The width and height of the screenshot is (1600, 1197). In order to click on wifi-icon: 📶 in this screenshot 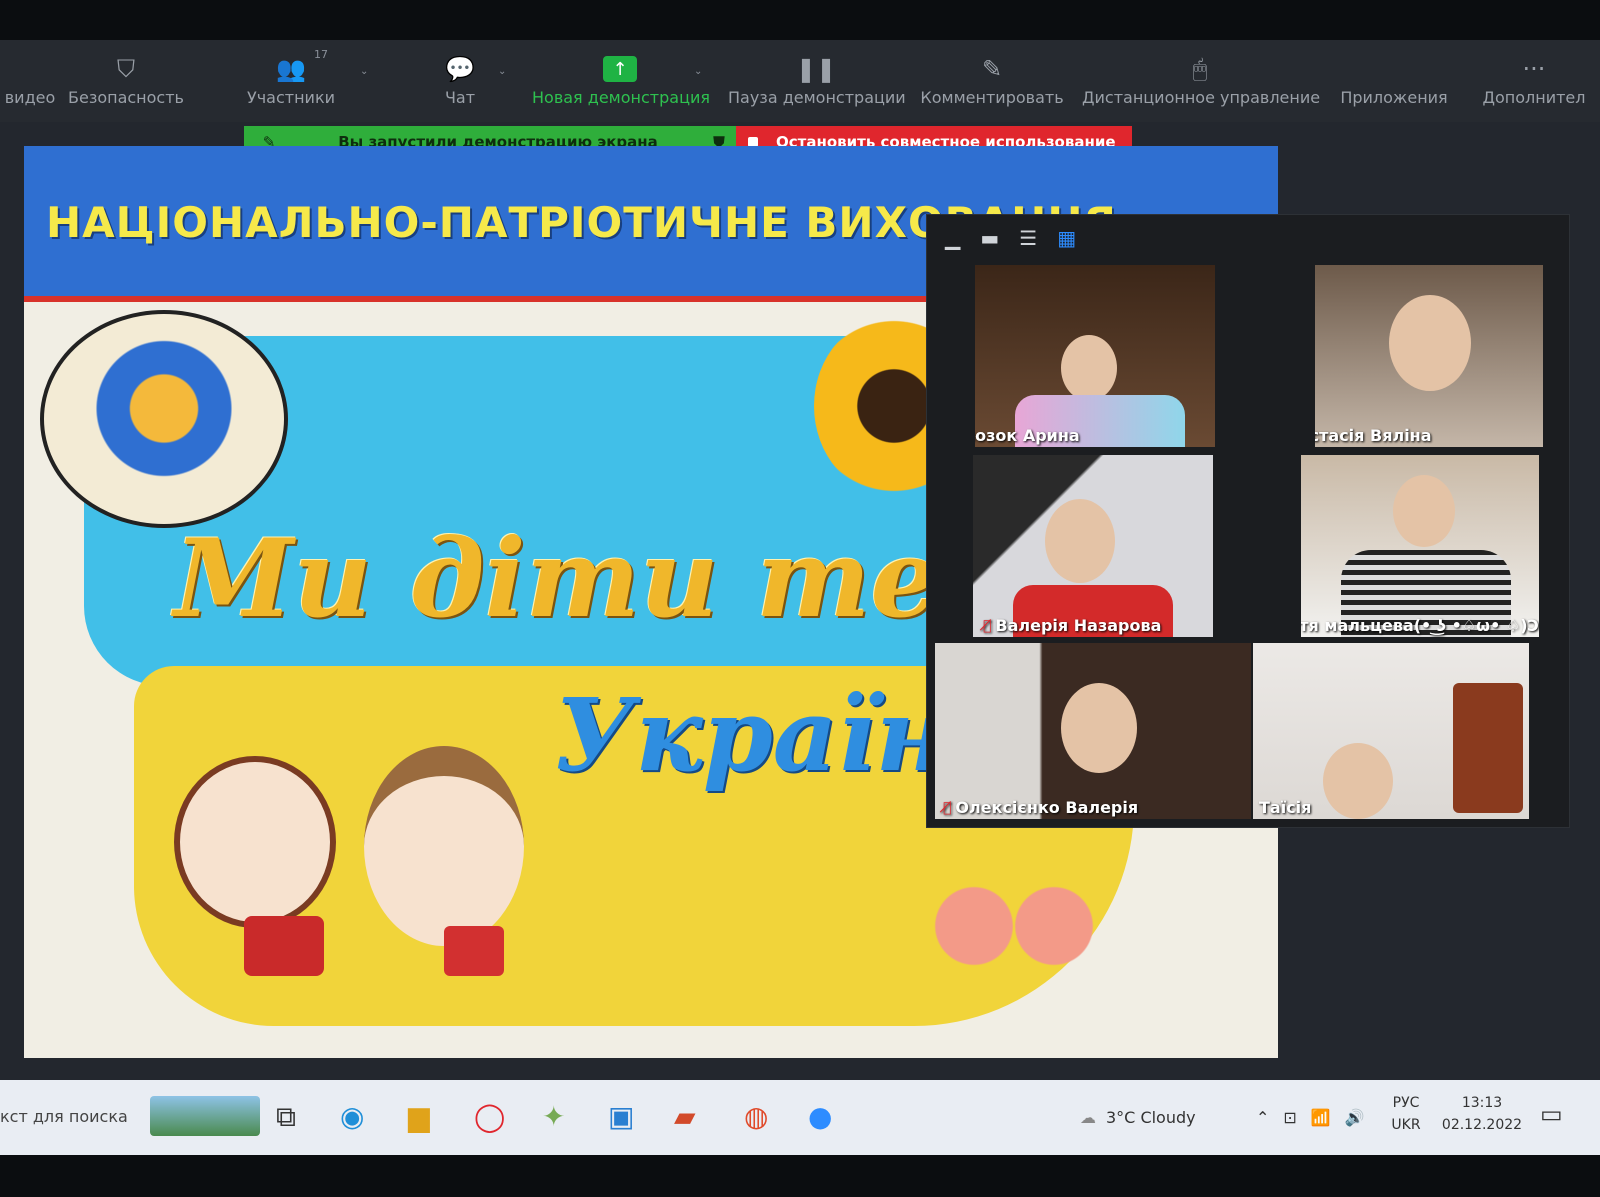, I will do `click(1321, 1117)`.